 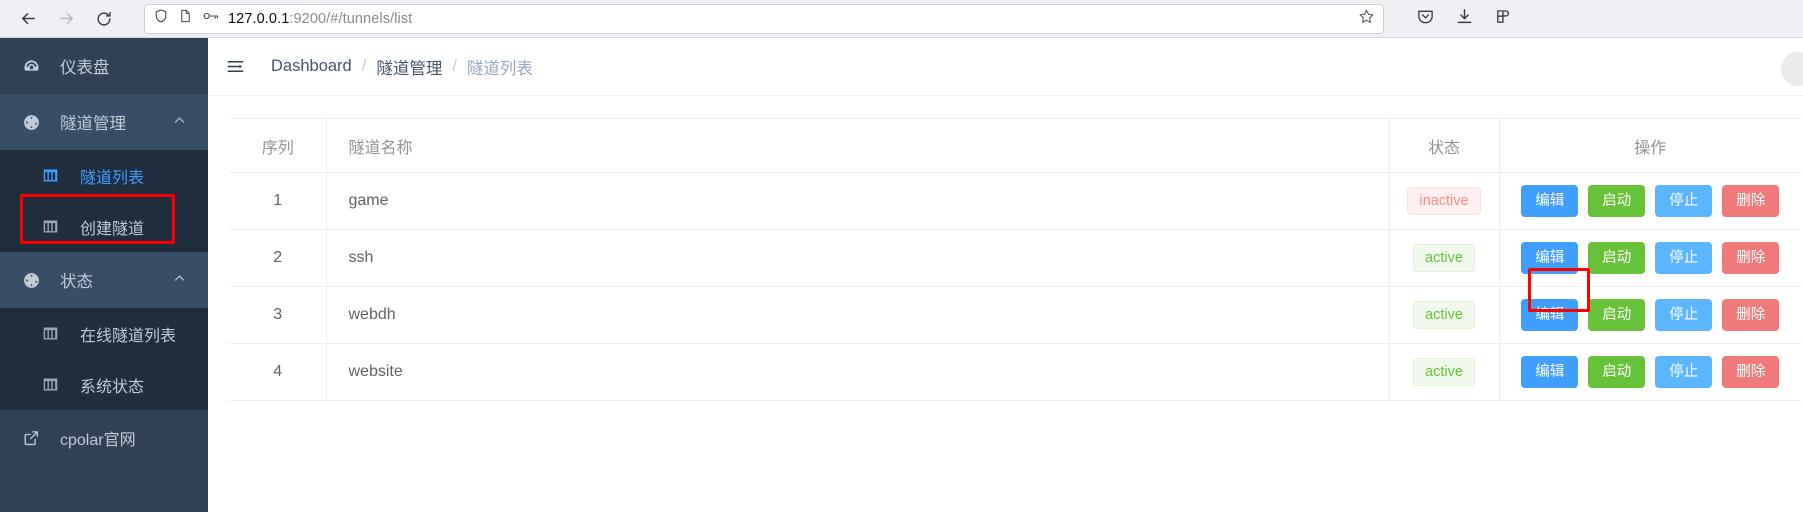 I want to click on cell-name: game, so click(x=858, y=201).